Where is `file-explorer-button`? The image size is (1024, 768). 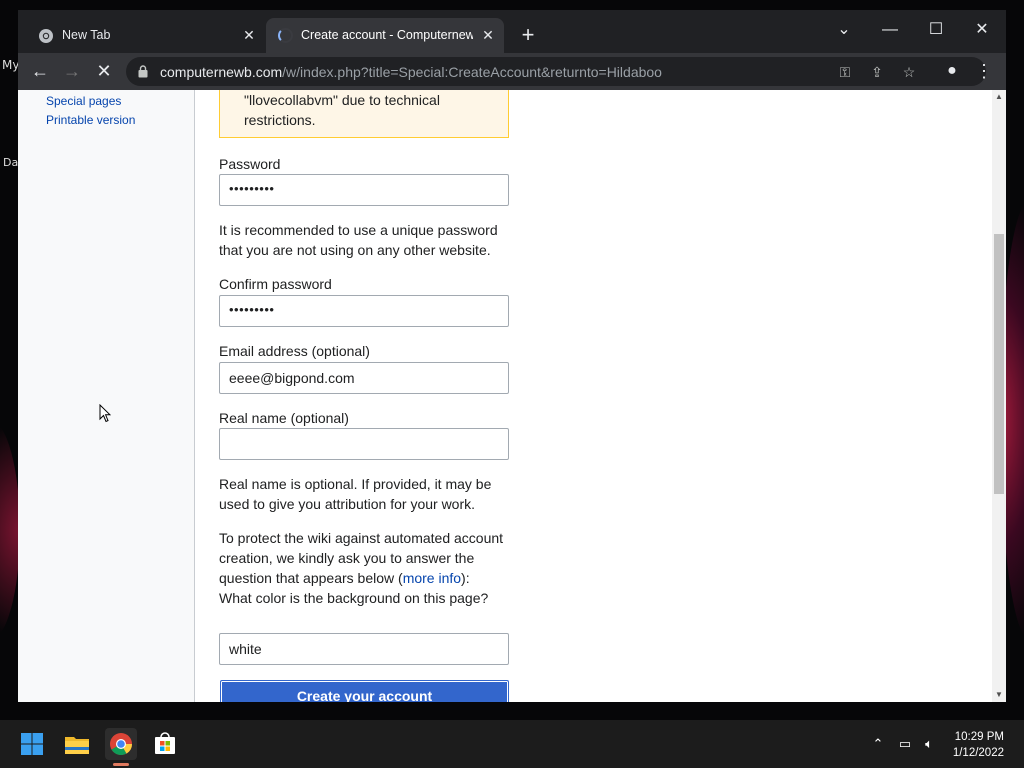 file-explorer-button is located at coordinates (77, 744).